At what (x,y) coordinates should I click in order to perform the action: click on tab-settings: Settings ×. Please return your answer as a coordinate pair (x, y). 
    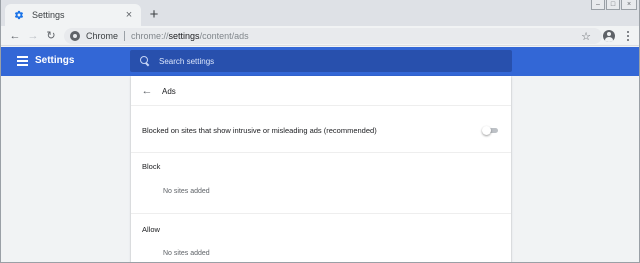
    Looking at the image, I should click on (73, 15).